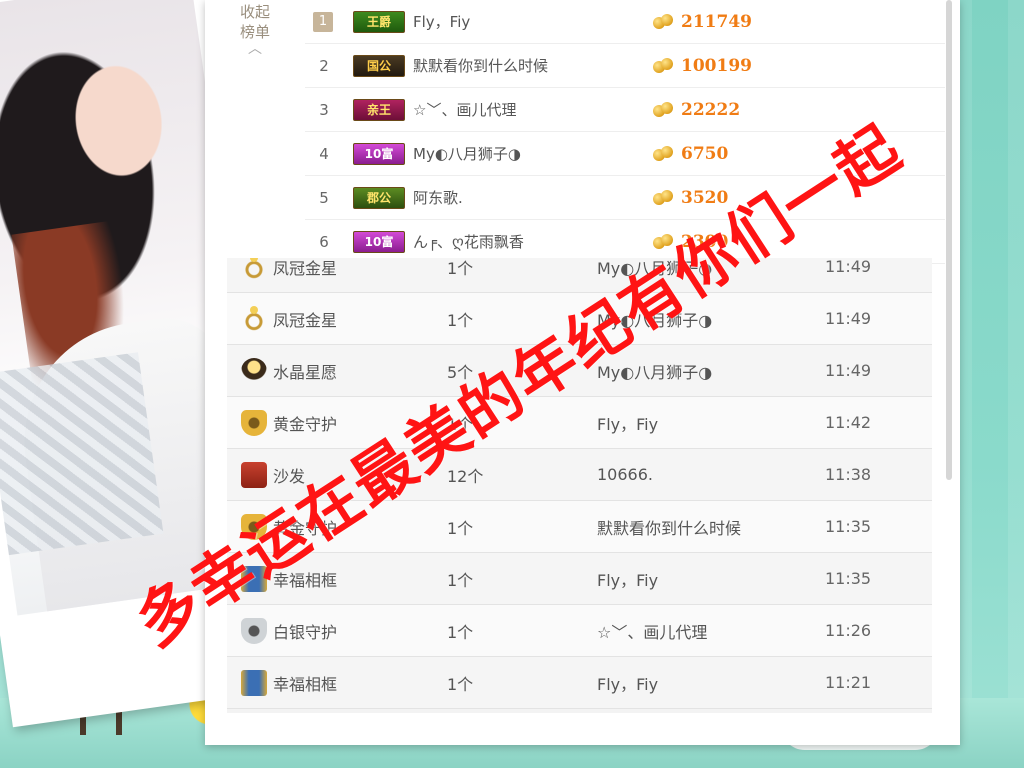 This screenshot has height=768, width=1024. I want to click on gift-time: 11:21, so click(848, 682).